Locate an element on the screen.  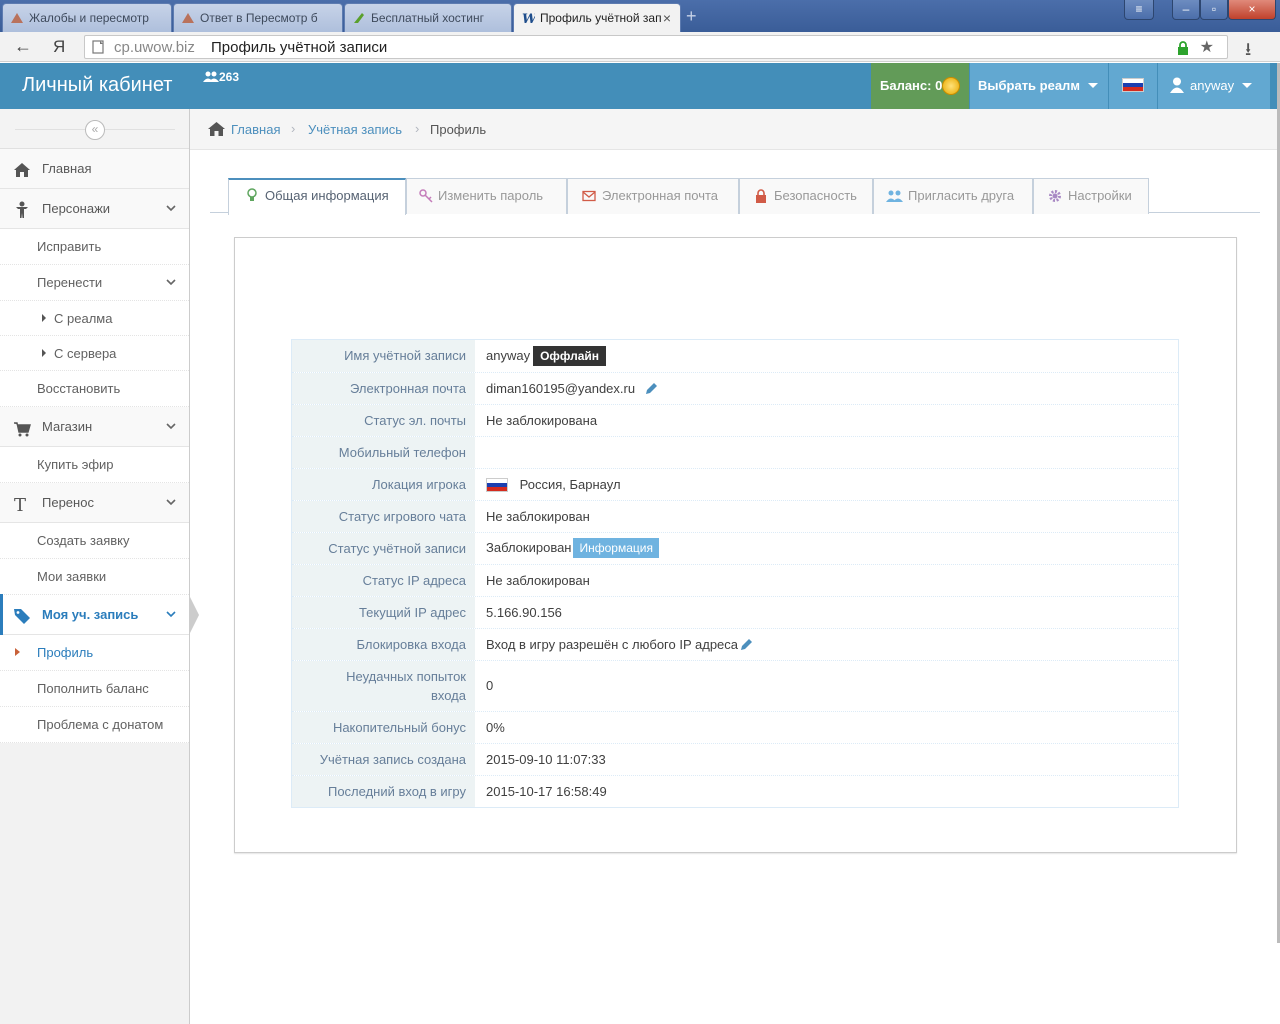
sidebar-item-fix: Исправить is located at coordinates (94, 247).